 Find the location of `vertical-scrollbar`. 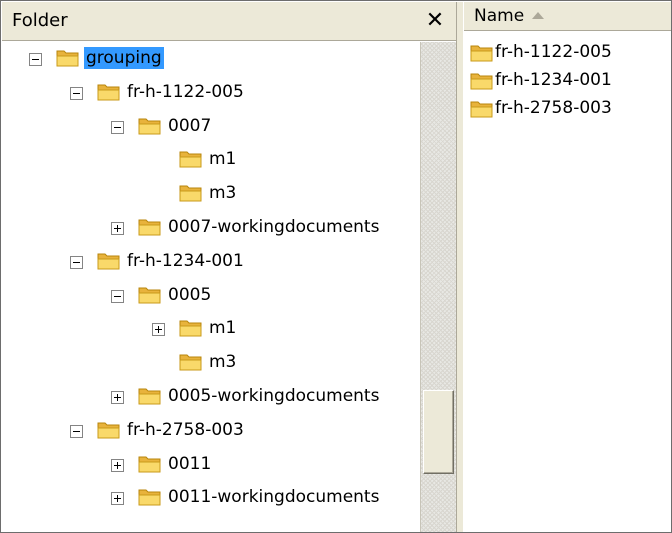

vertical-scrollbar is located at coordinates (438, 287).